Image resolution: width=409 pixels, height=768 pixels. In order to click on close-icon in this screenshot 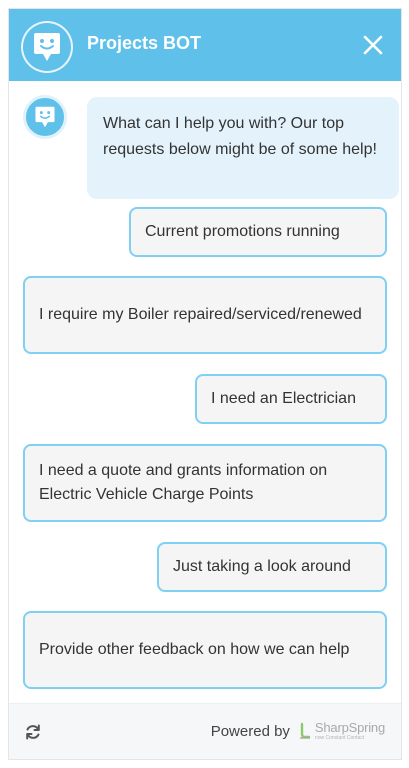, I will do `click(373, 45)`.